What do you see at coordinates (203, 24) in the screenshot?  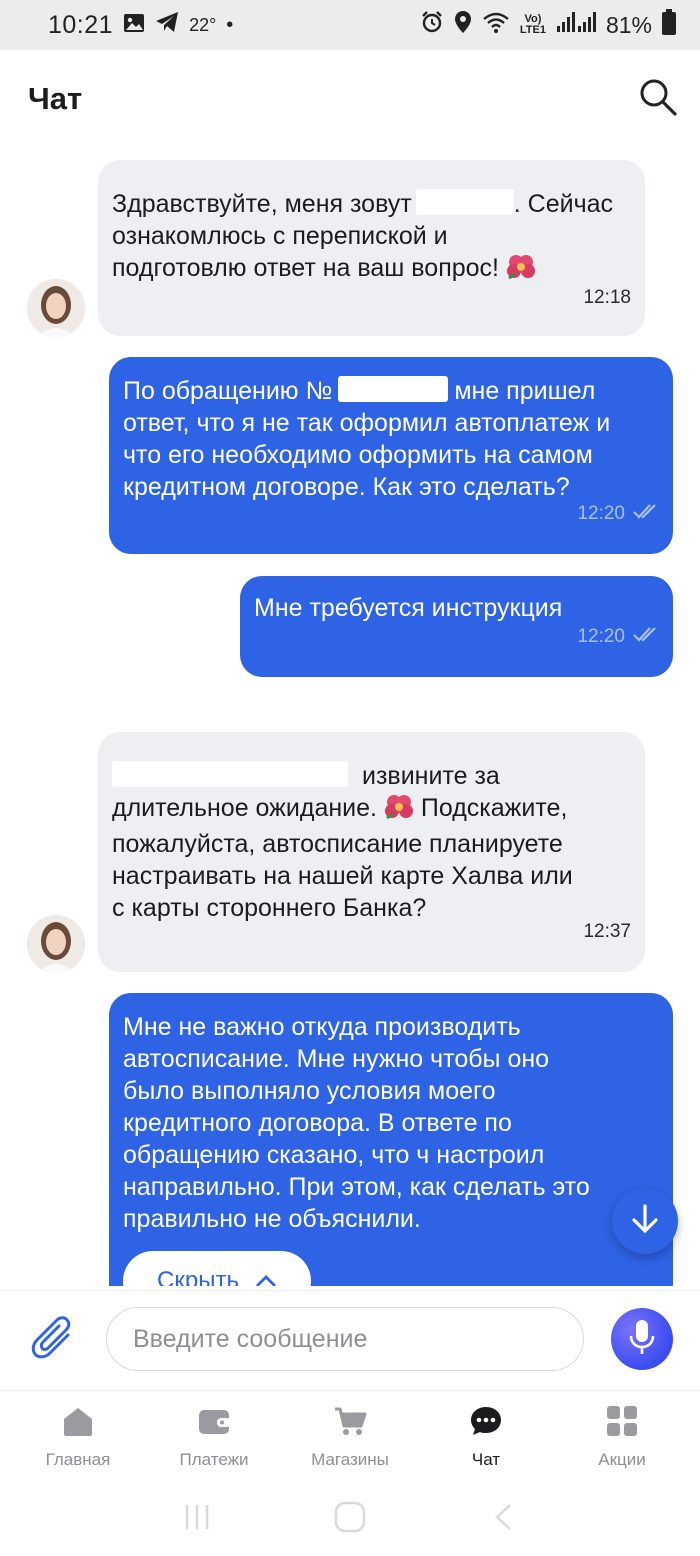 I see `status-temperature: 22°` at bounding box center [203, 24].